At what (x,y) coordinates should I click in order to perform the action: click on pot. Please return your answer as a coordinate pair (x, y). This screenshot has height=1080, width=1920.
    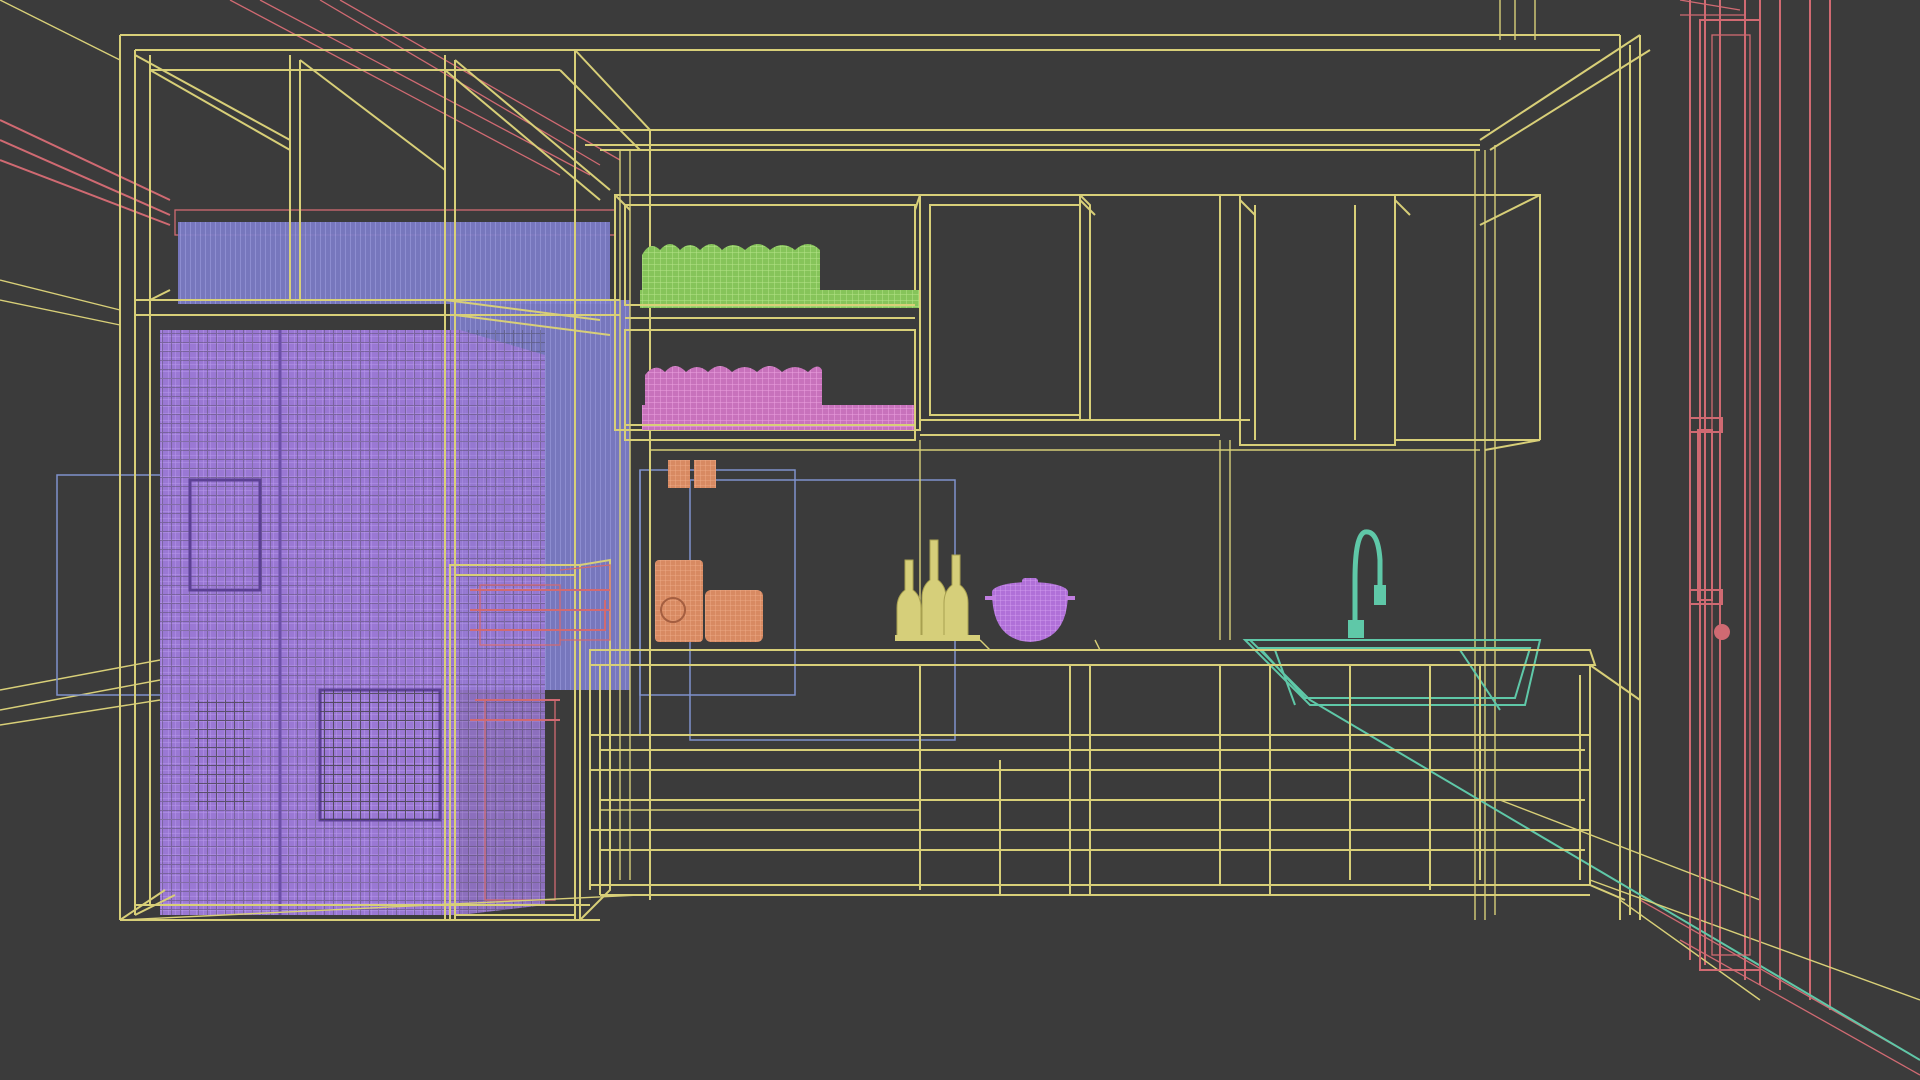
    Looking at the image, I should click on (1030, 610).